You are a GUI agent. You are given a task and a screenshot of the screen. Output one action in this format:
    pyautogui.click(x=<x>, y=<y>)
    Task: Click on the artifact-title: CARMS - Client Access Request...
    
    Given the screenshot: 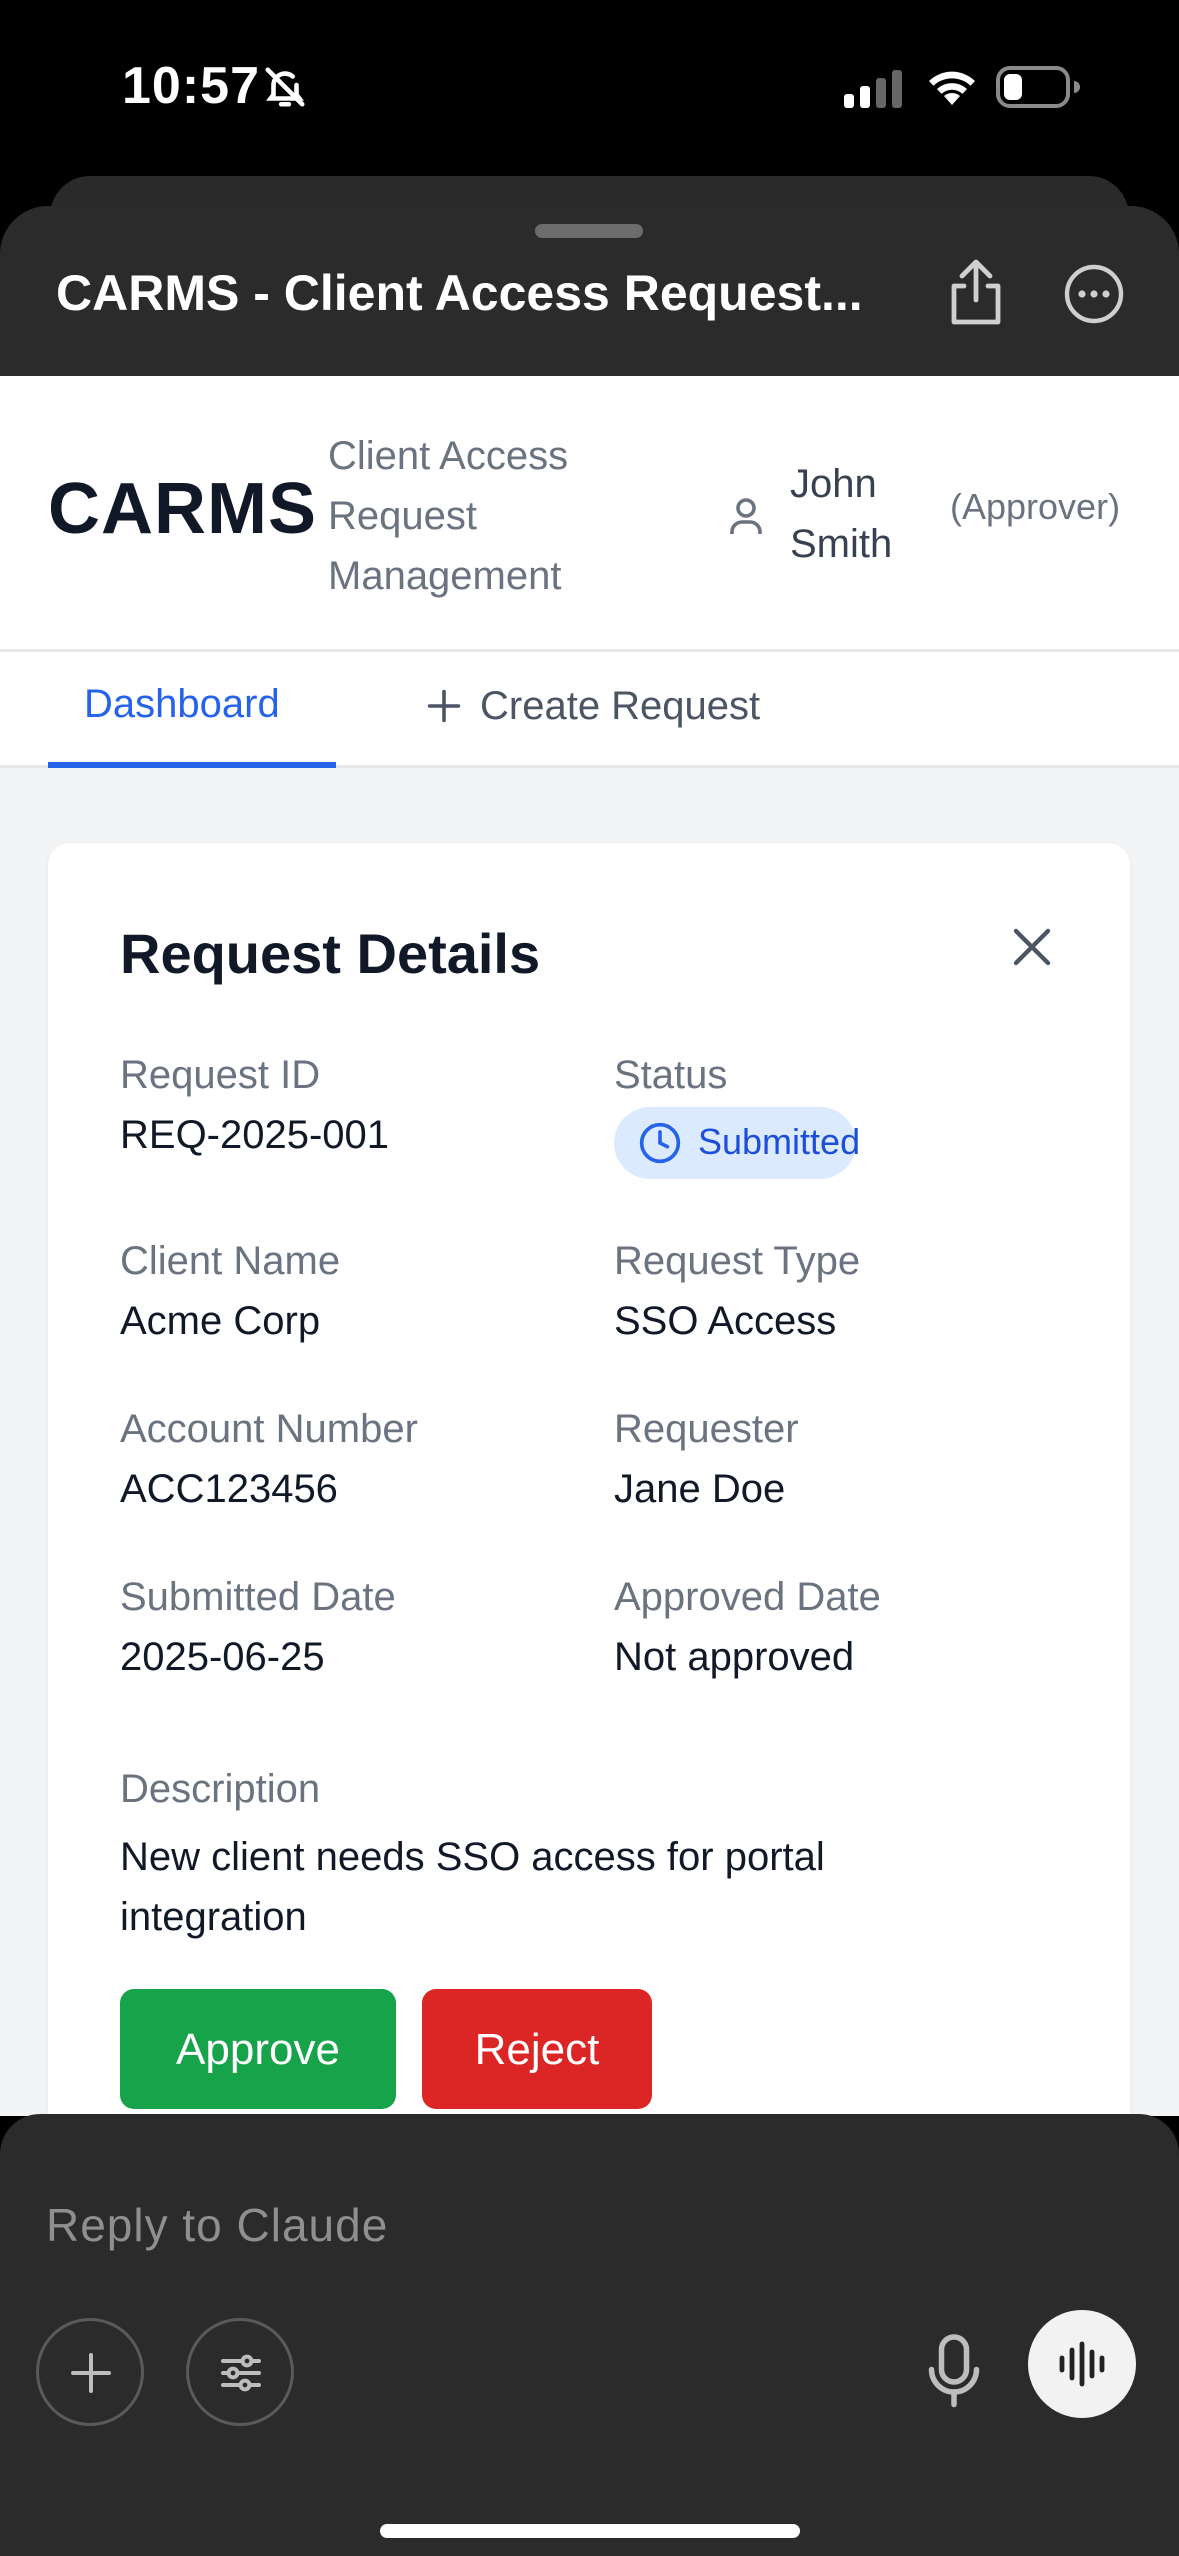 What is the action you would take?
    pyautogui.click(x=459, y=293)
    